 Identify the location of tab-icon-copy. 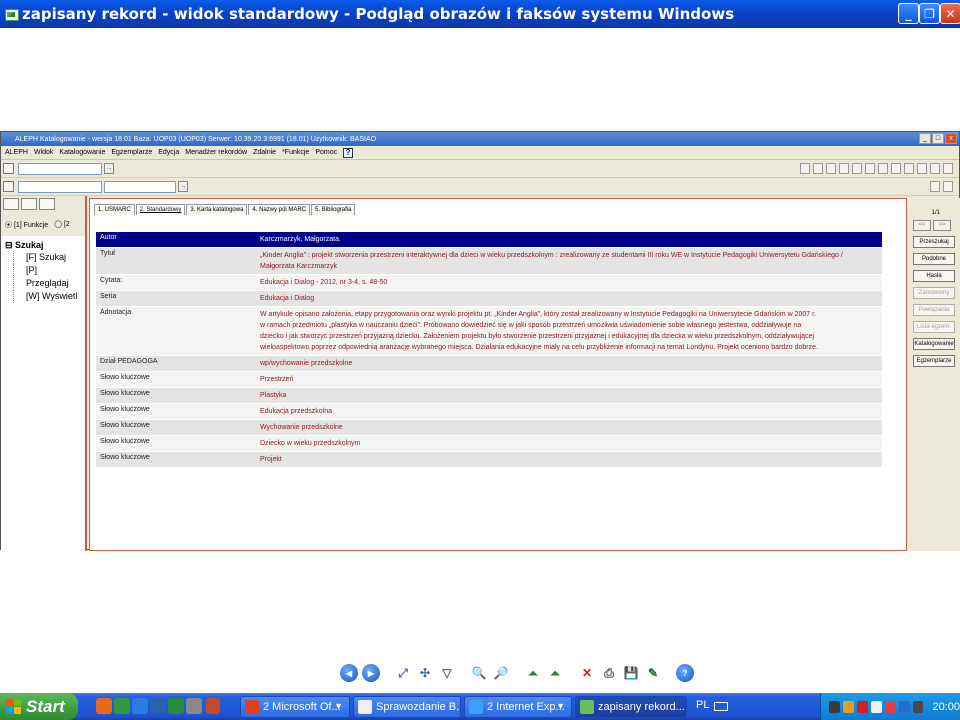
(29, 204).